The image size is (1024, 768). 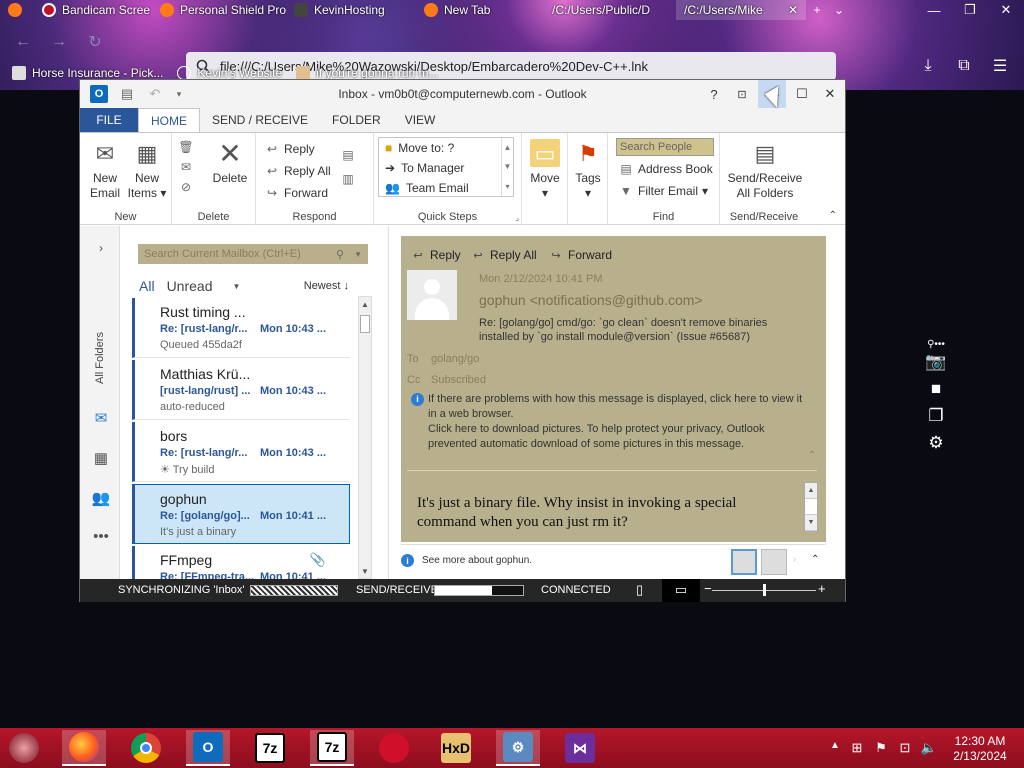 What do you see at coordinates (229, 73) in the screenshot?
I see `bookmark-kevins-website: Kevin's Website` at bounding box center [229, 73].